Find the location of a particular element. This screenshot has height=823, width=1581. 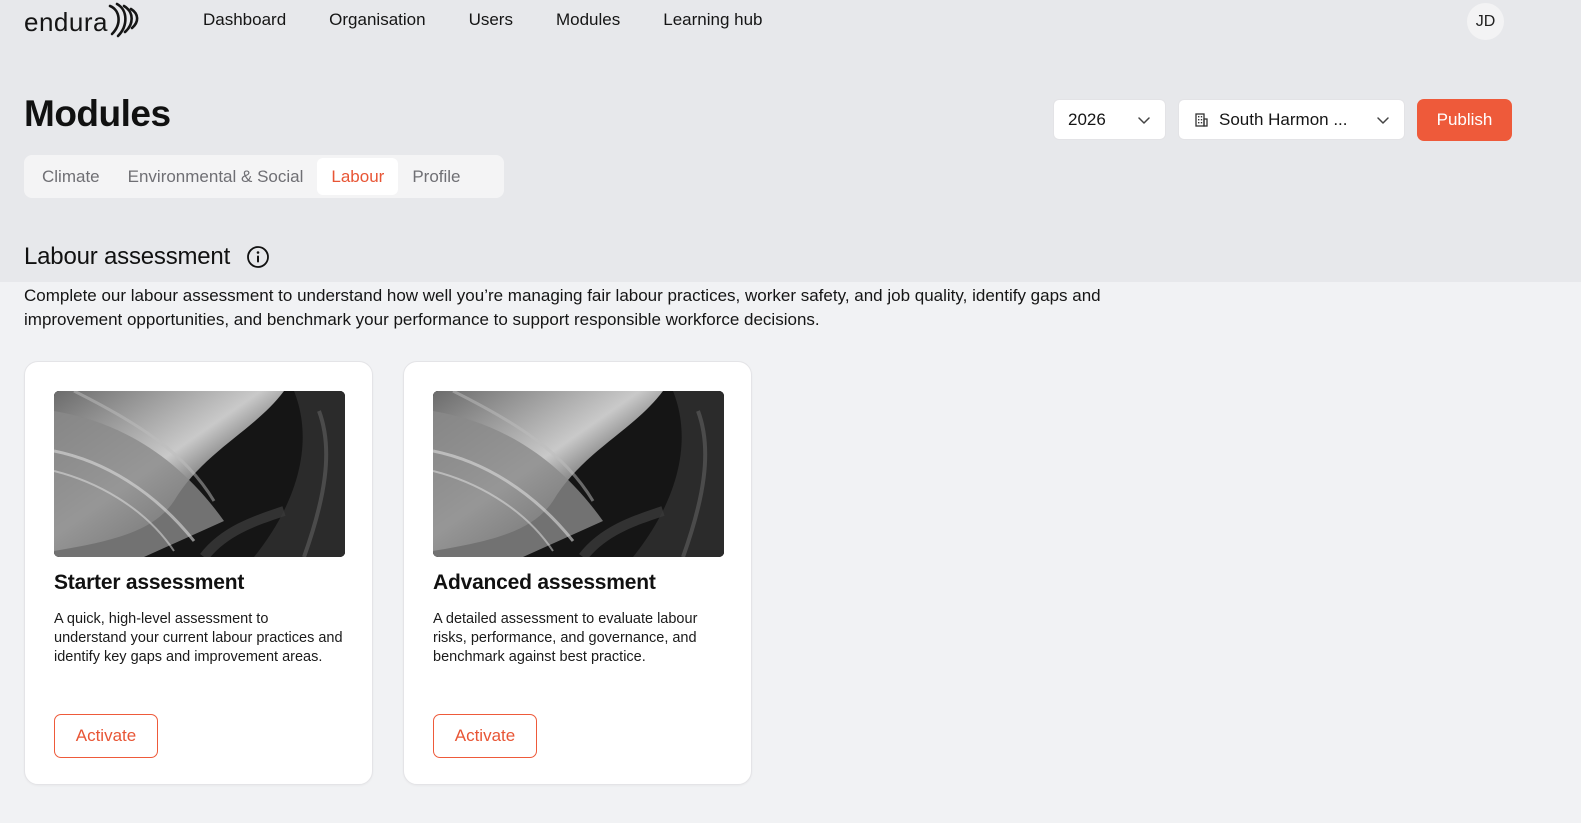

logo-wordmark: endura is located at coordinates (66, 21).